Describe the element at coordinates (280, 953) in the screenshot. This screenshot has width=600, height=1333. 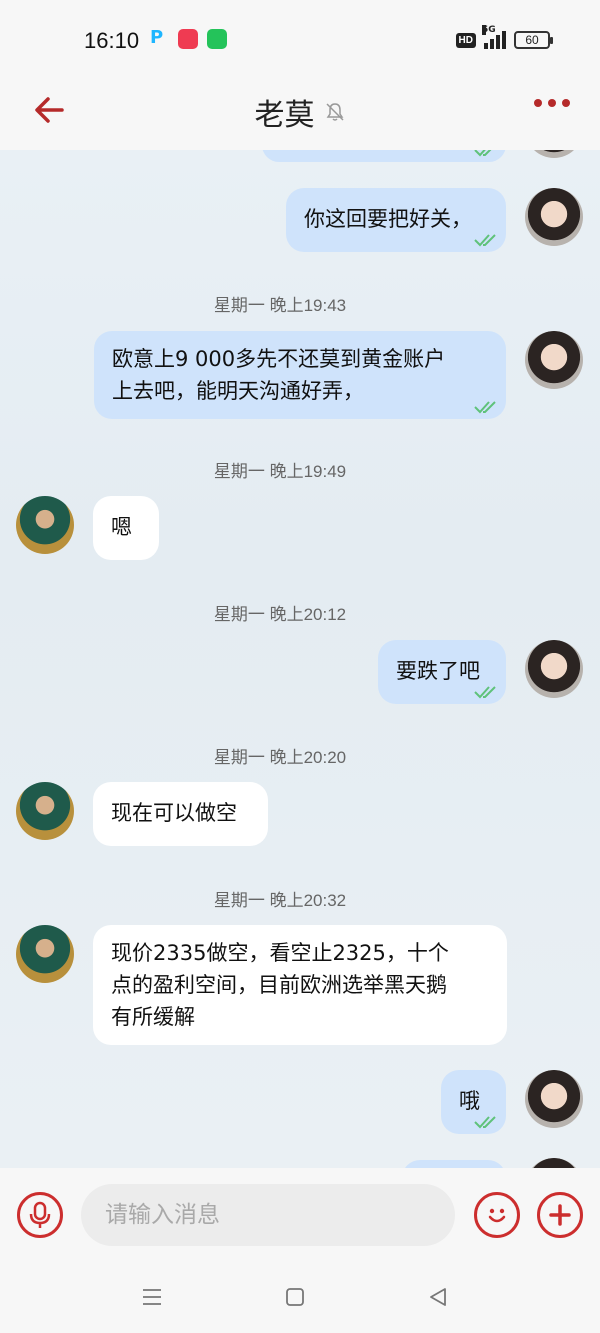
I see `message-text-line: 现价2335做空，看空止2325，十个` at that location.